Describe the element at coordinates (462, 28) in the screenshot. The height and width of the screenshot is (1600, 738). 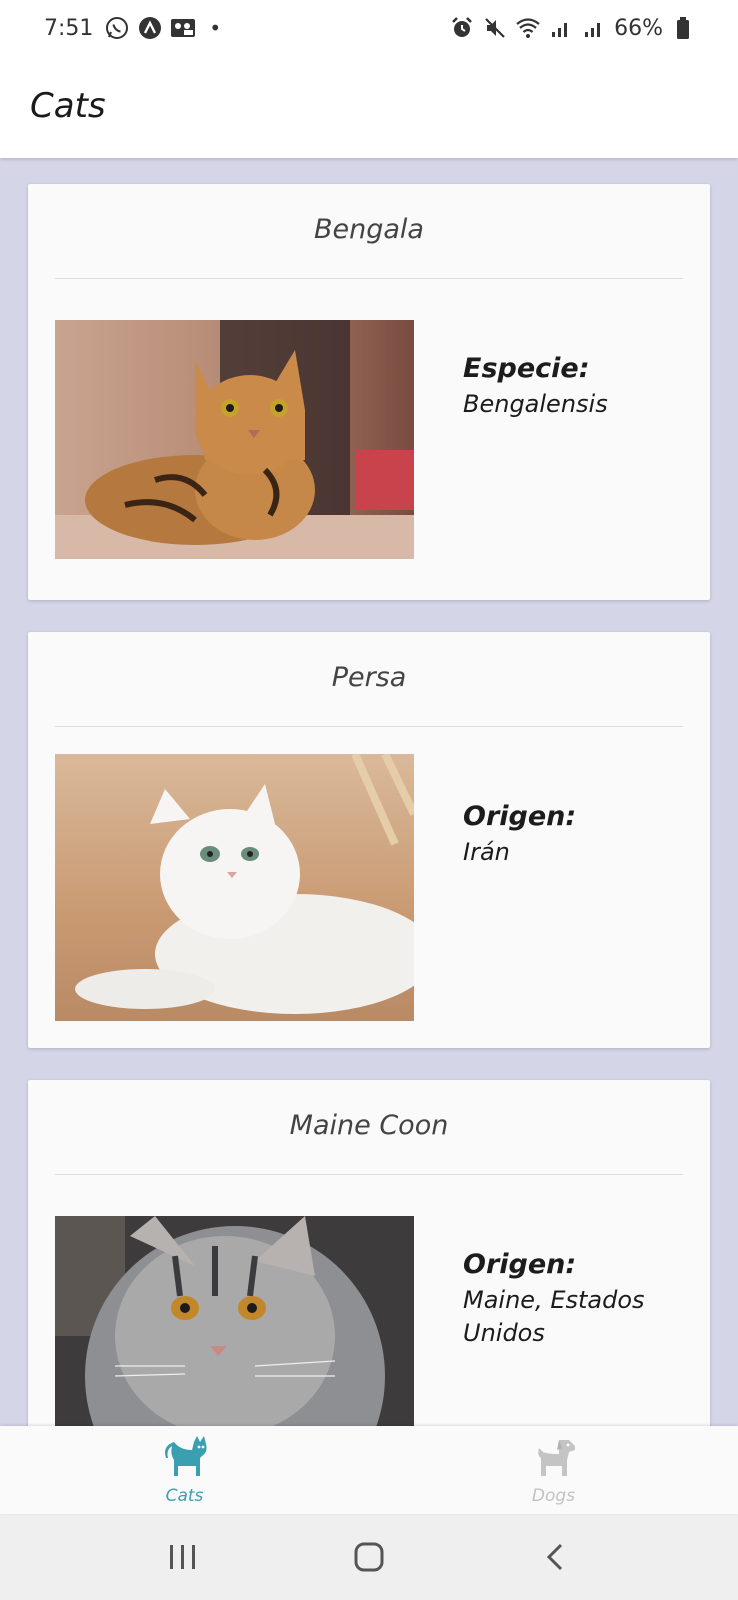
I see `alarm-icon` at that location.